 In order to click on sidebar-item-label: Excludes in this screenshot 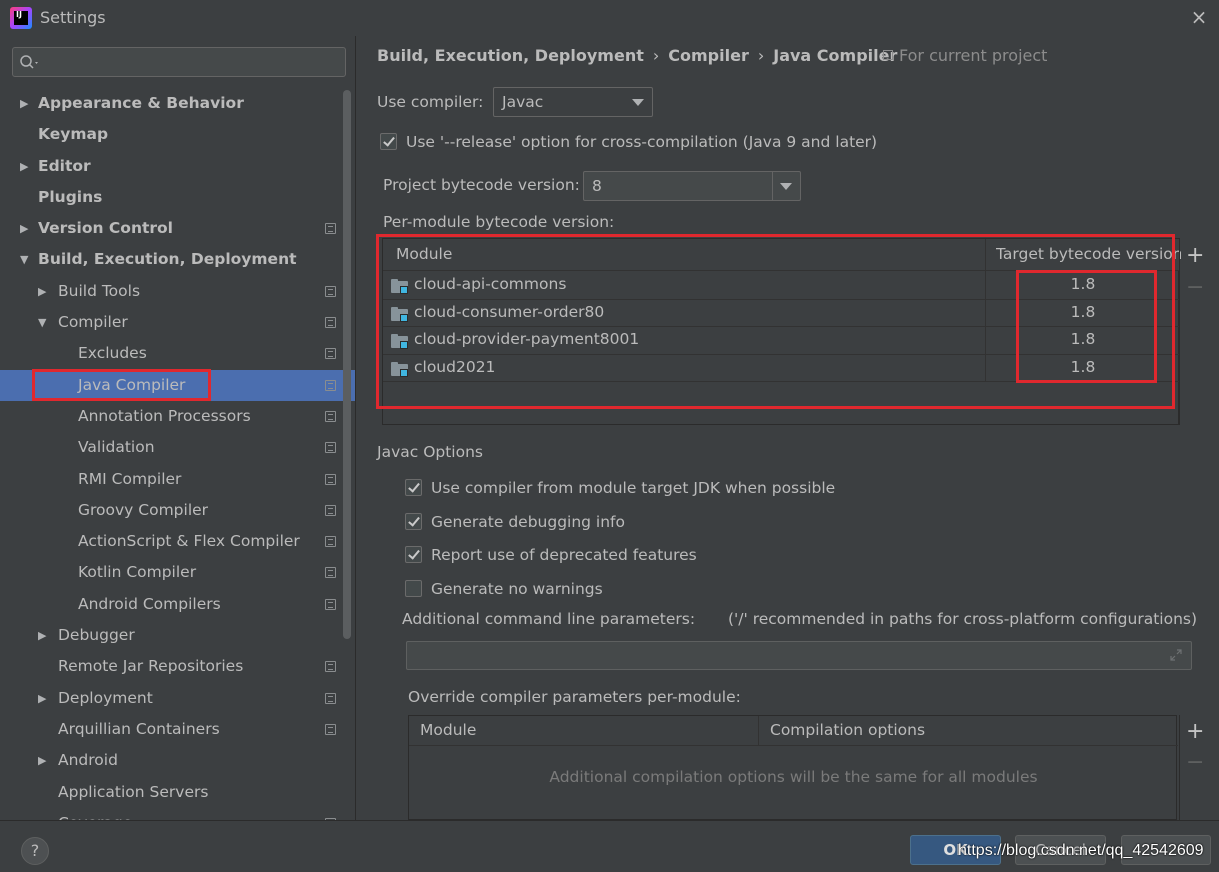, I will do `click(112, 353)`.